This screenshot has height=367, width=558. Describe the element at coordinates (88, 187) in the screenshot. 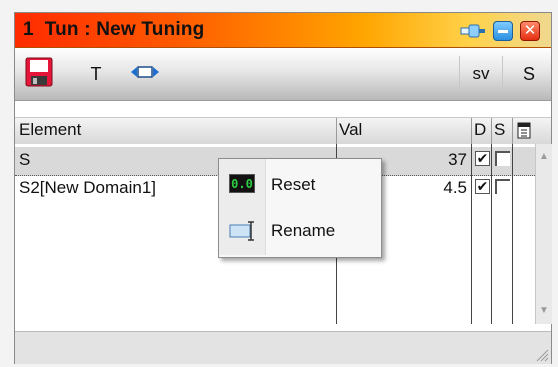

I see `row-element: S2[New Domain1]` at that location.